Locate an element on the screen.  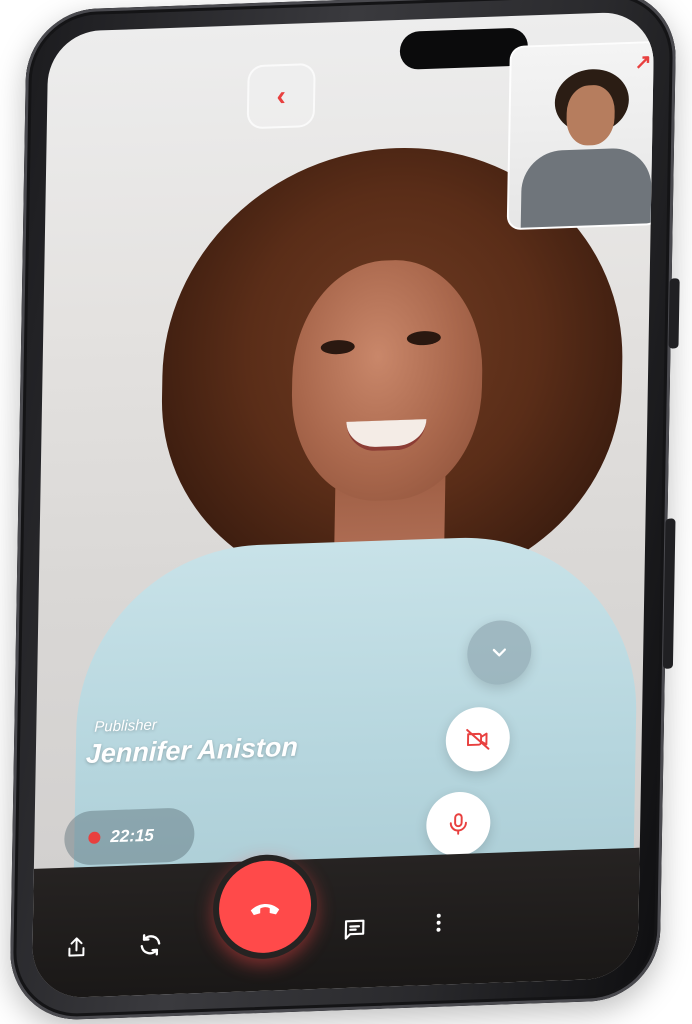
switch-camera-button is located at coordinates (150, 945).